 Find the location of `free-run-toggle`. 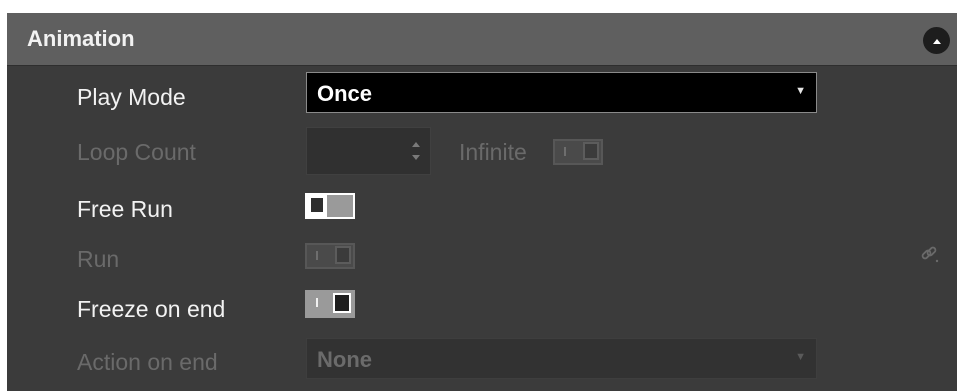

free-run-toggle is located at coordinates (330, 206).